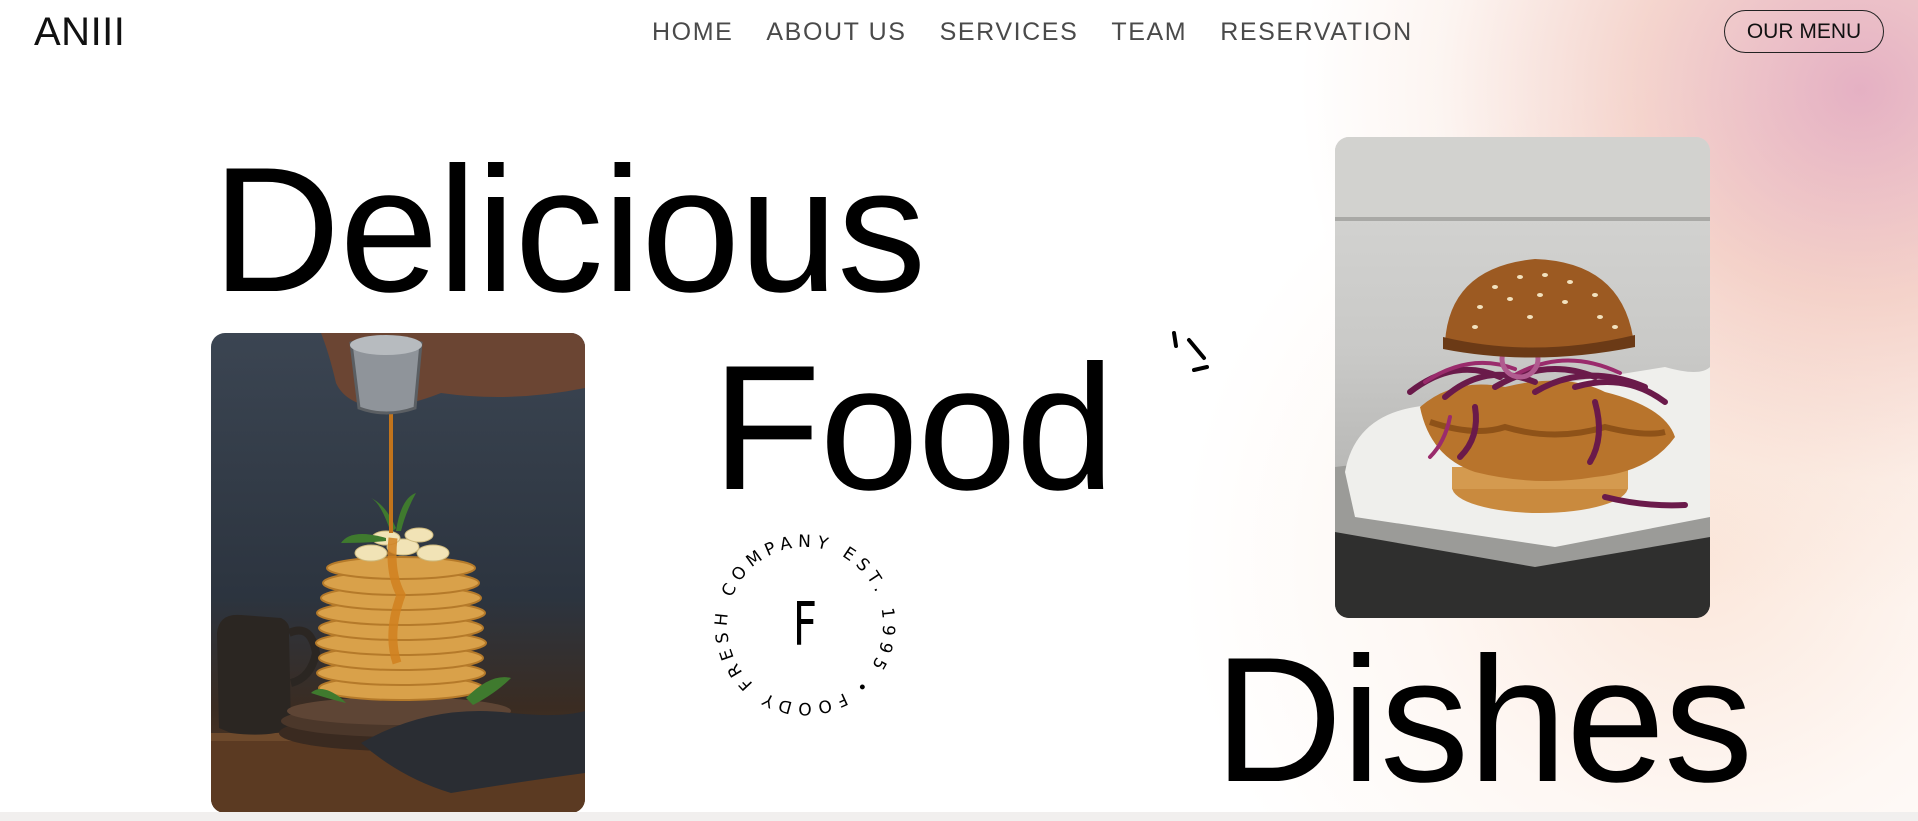 This screenshot has width=1918, height=821. What do you see at coordinates (79, 32) in the screenshot?
I see `brand-logo: ANIII` at bounding box center [79, 32].